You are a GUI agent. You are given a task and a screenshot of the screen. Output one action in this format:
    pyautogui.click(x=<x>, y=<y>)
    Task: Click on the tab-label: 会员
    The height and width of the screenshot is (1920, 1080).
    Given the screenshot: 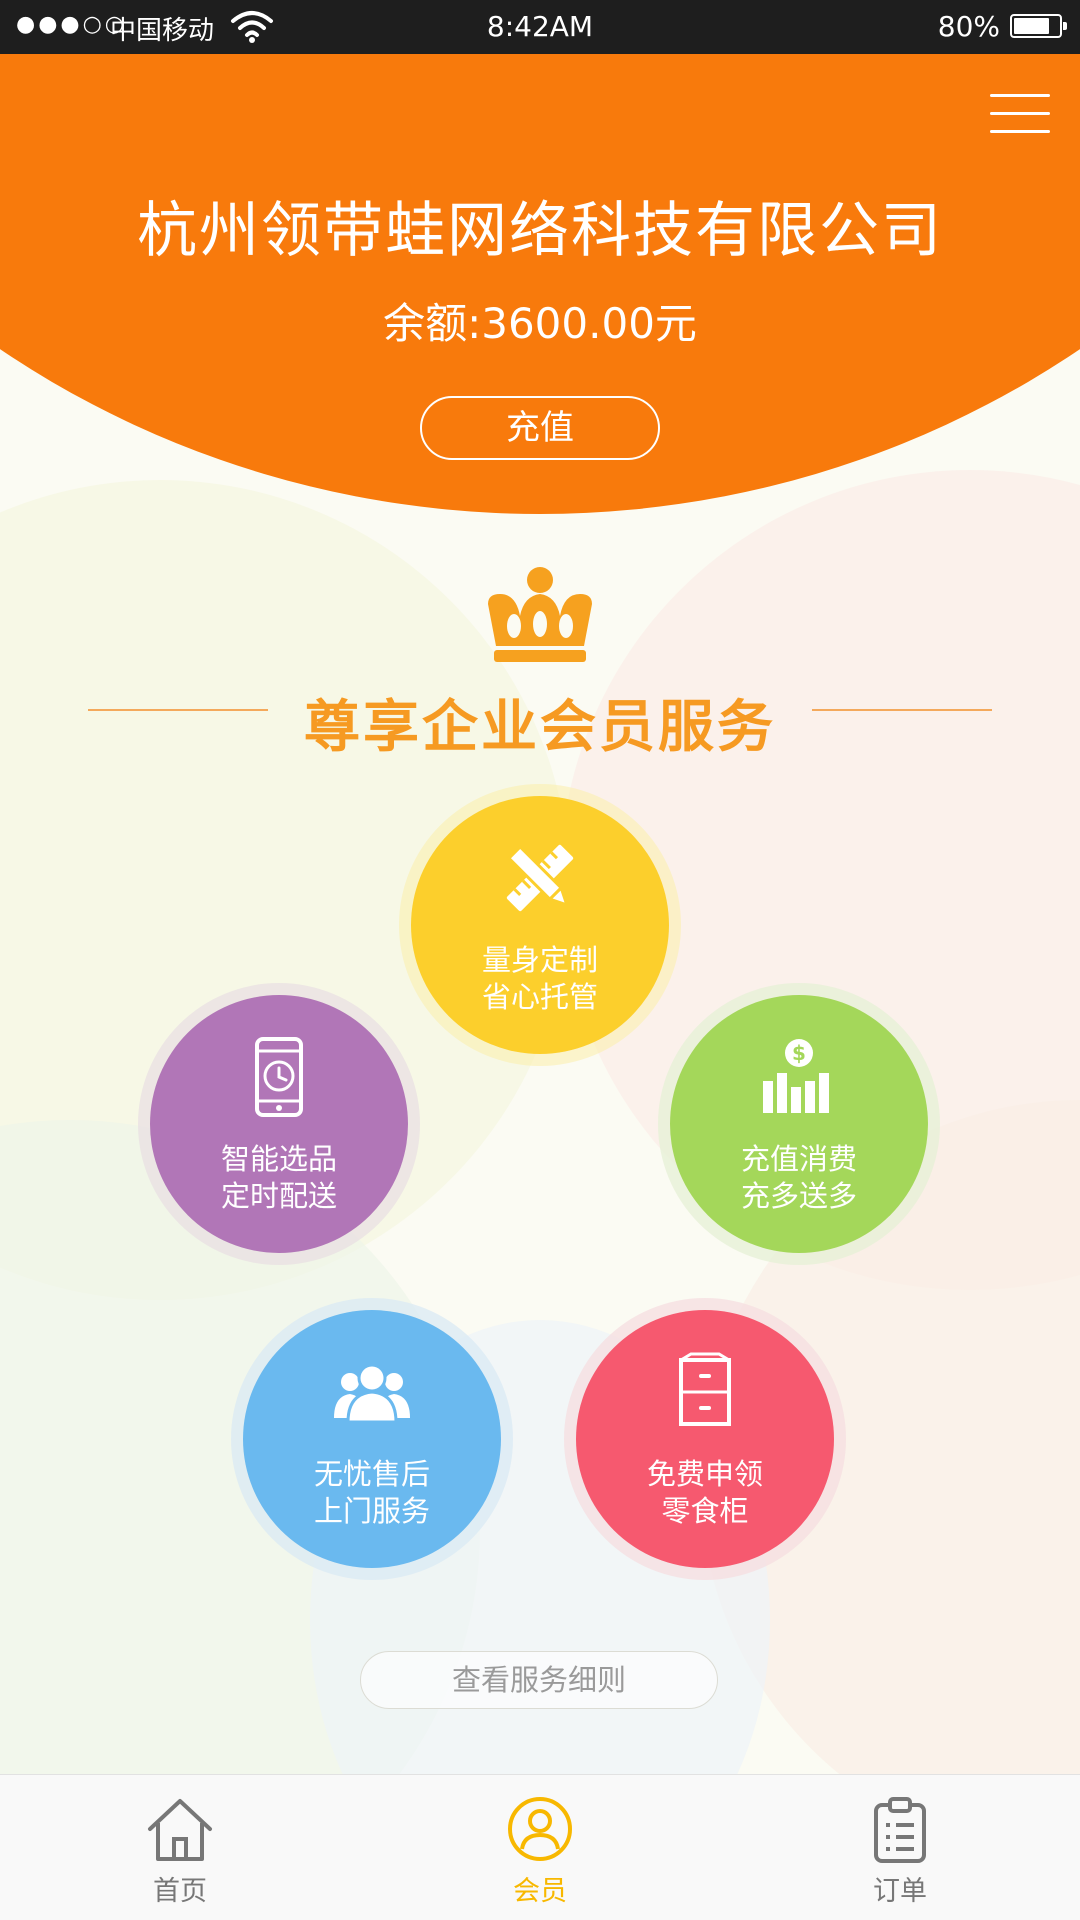 What is the action you would take?
    pyautogui.click(x=540, y=1891)
    